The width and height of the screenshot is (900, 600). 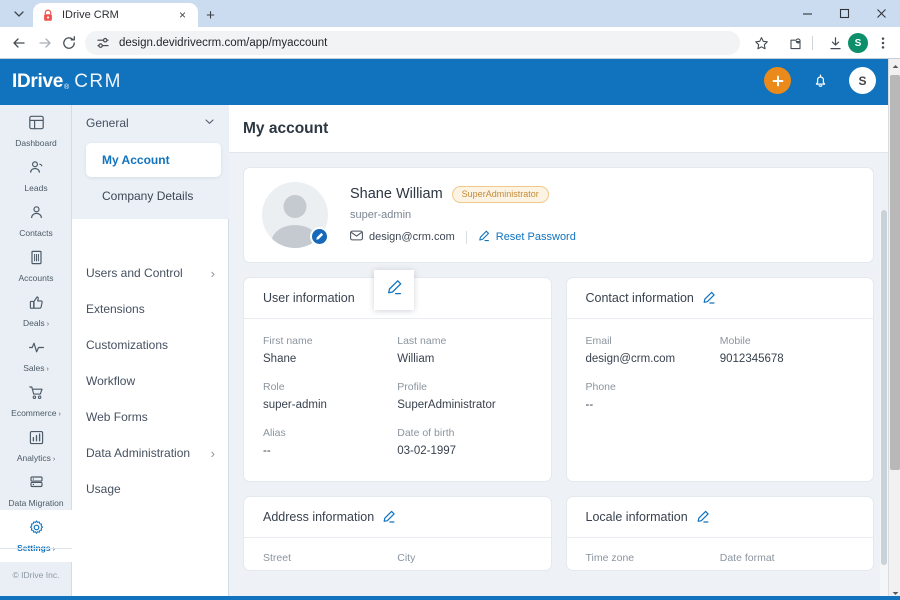 What do you see at coordinates (709, 298) in the screenshot?
I see `contact-information-edit-button` at bounding box center [709, 298].